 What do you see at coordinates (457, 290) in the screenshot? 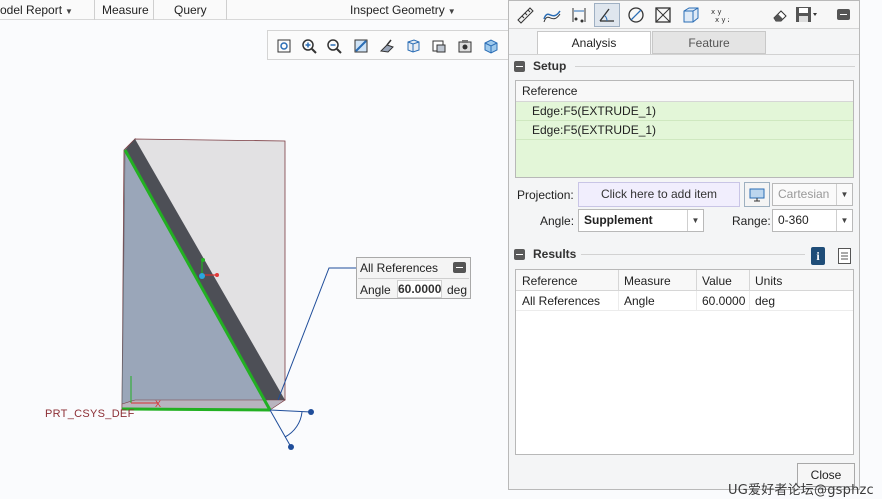
I see `callout-unit: deg` at bounding box center [457, 290].